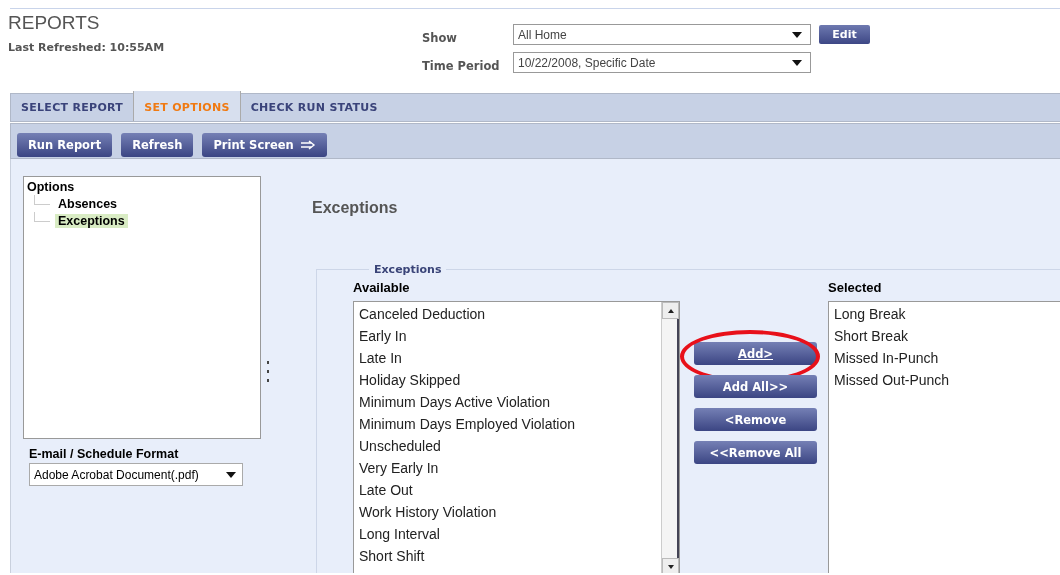  I want to click on toolbar-button: Print Screen, so click(264, 145).